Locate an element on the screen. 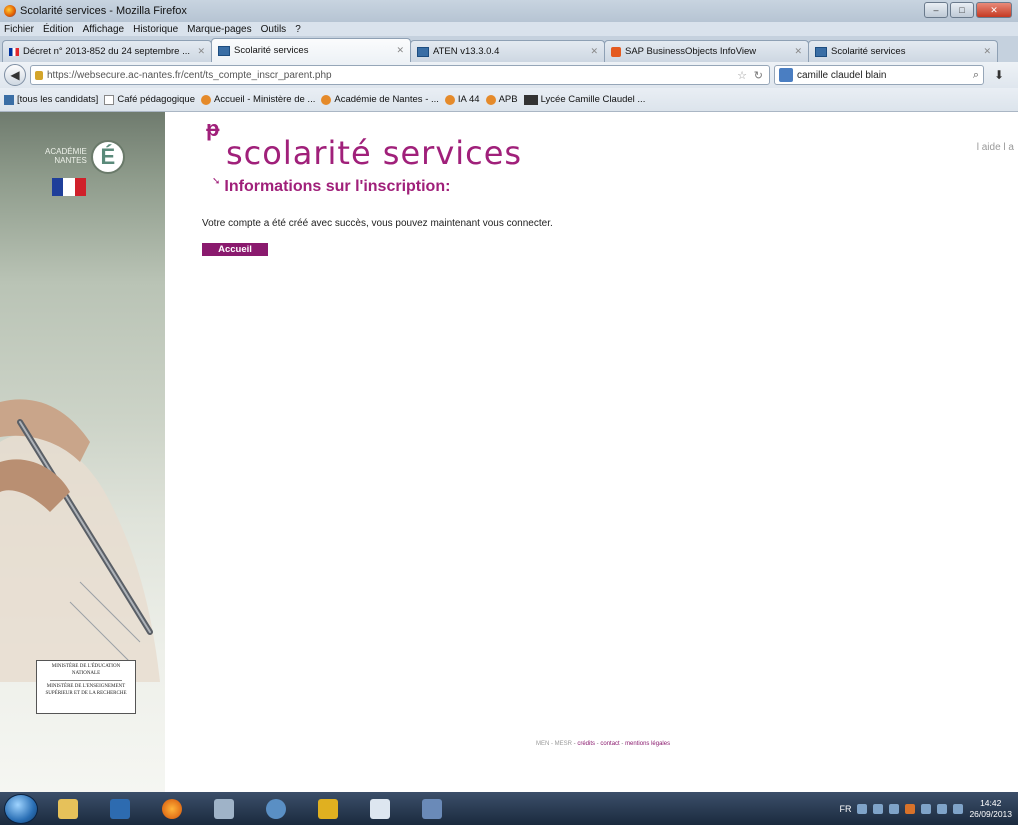 This screenshot has height=825, width=1018. search-icon: ⌕ is located at coordinates (976, 75).